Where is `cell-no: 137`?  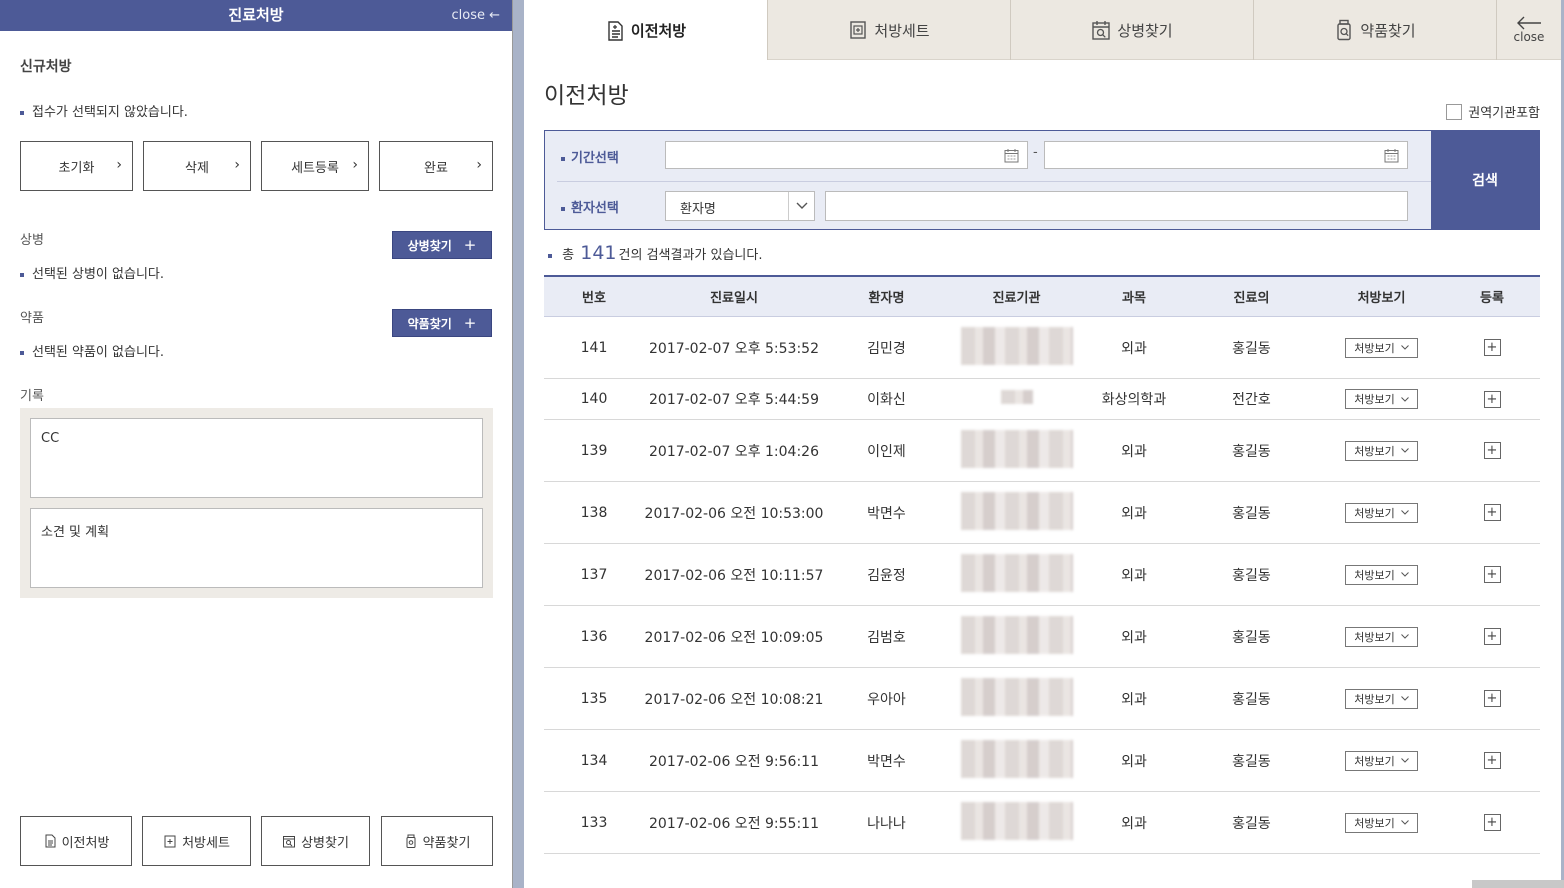
cell-no: 137 is located at coordinates (594, 574).